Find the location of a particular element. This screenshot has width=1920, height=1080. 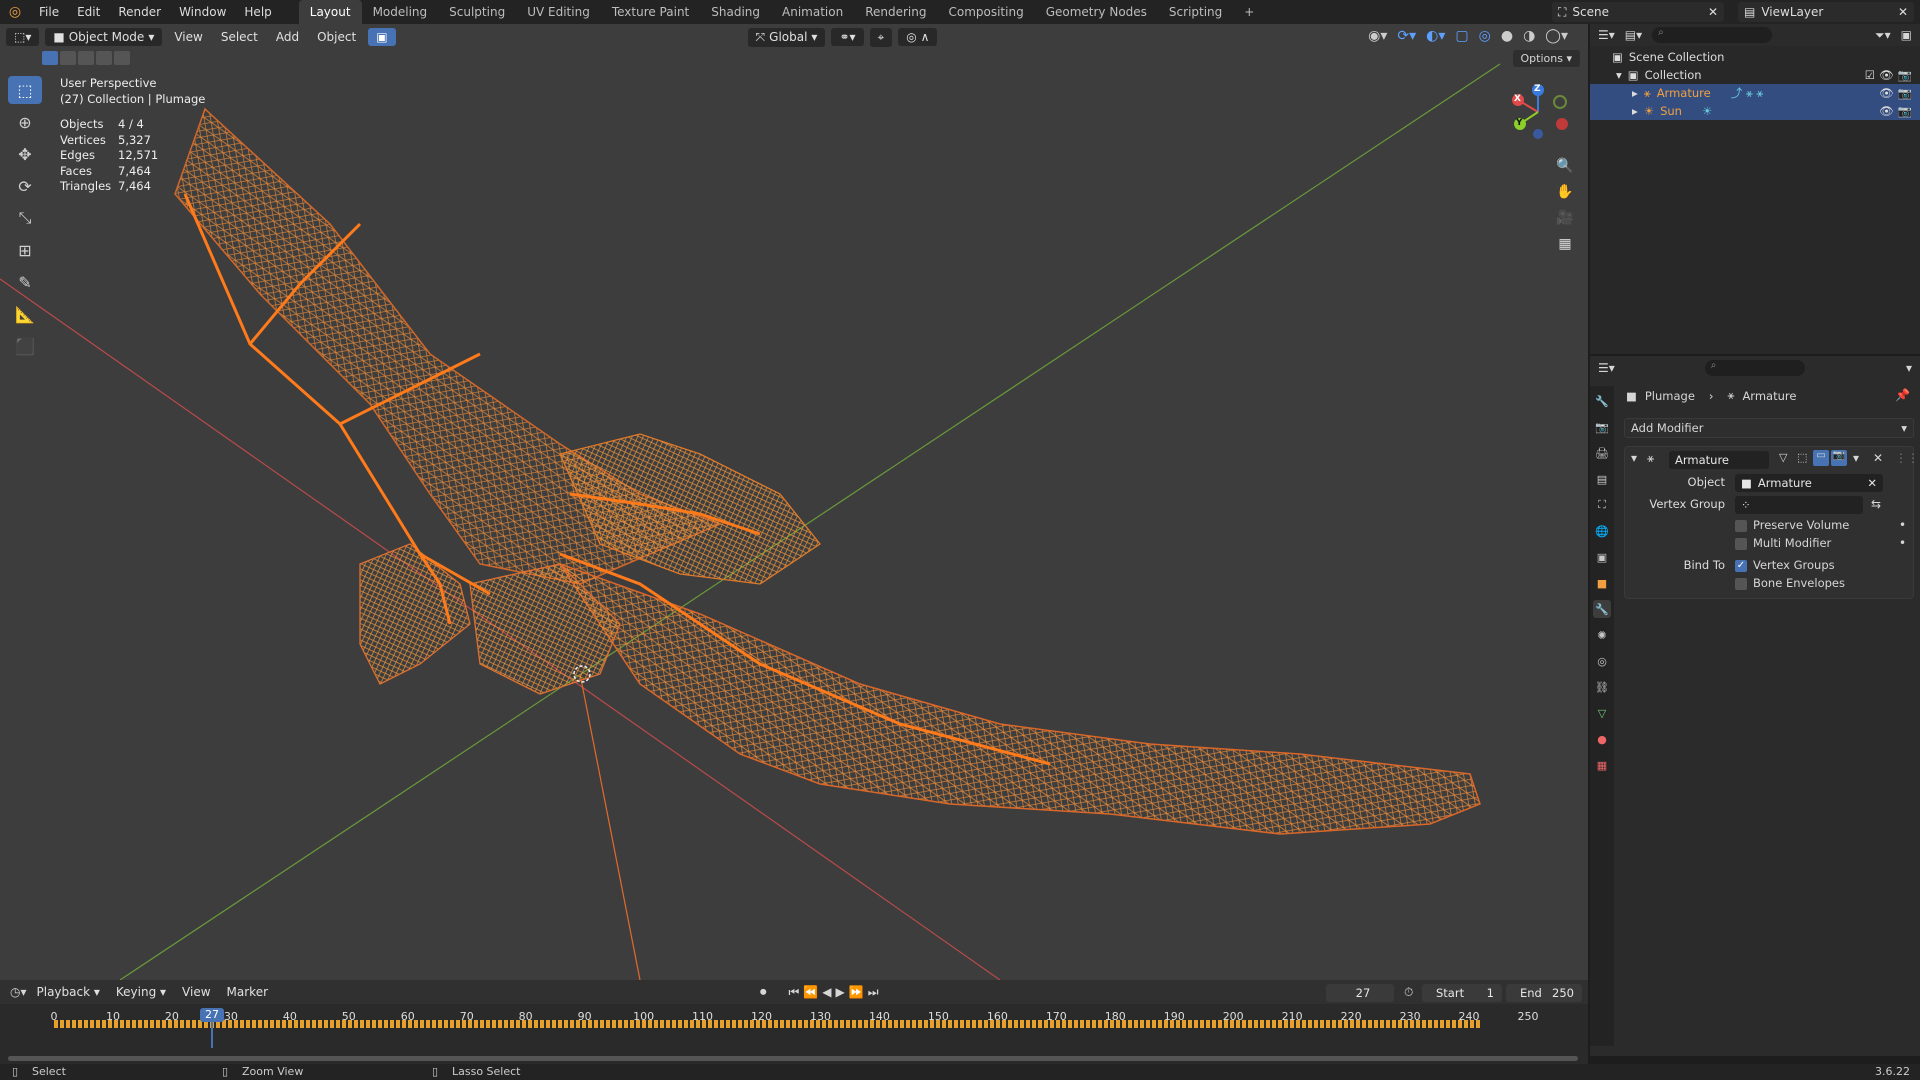

viewport-menu-object: Object is located at coordinates (336, 37).